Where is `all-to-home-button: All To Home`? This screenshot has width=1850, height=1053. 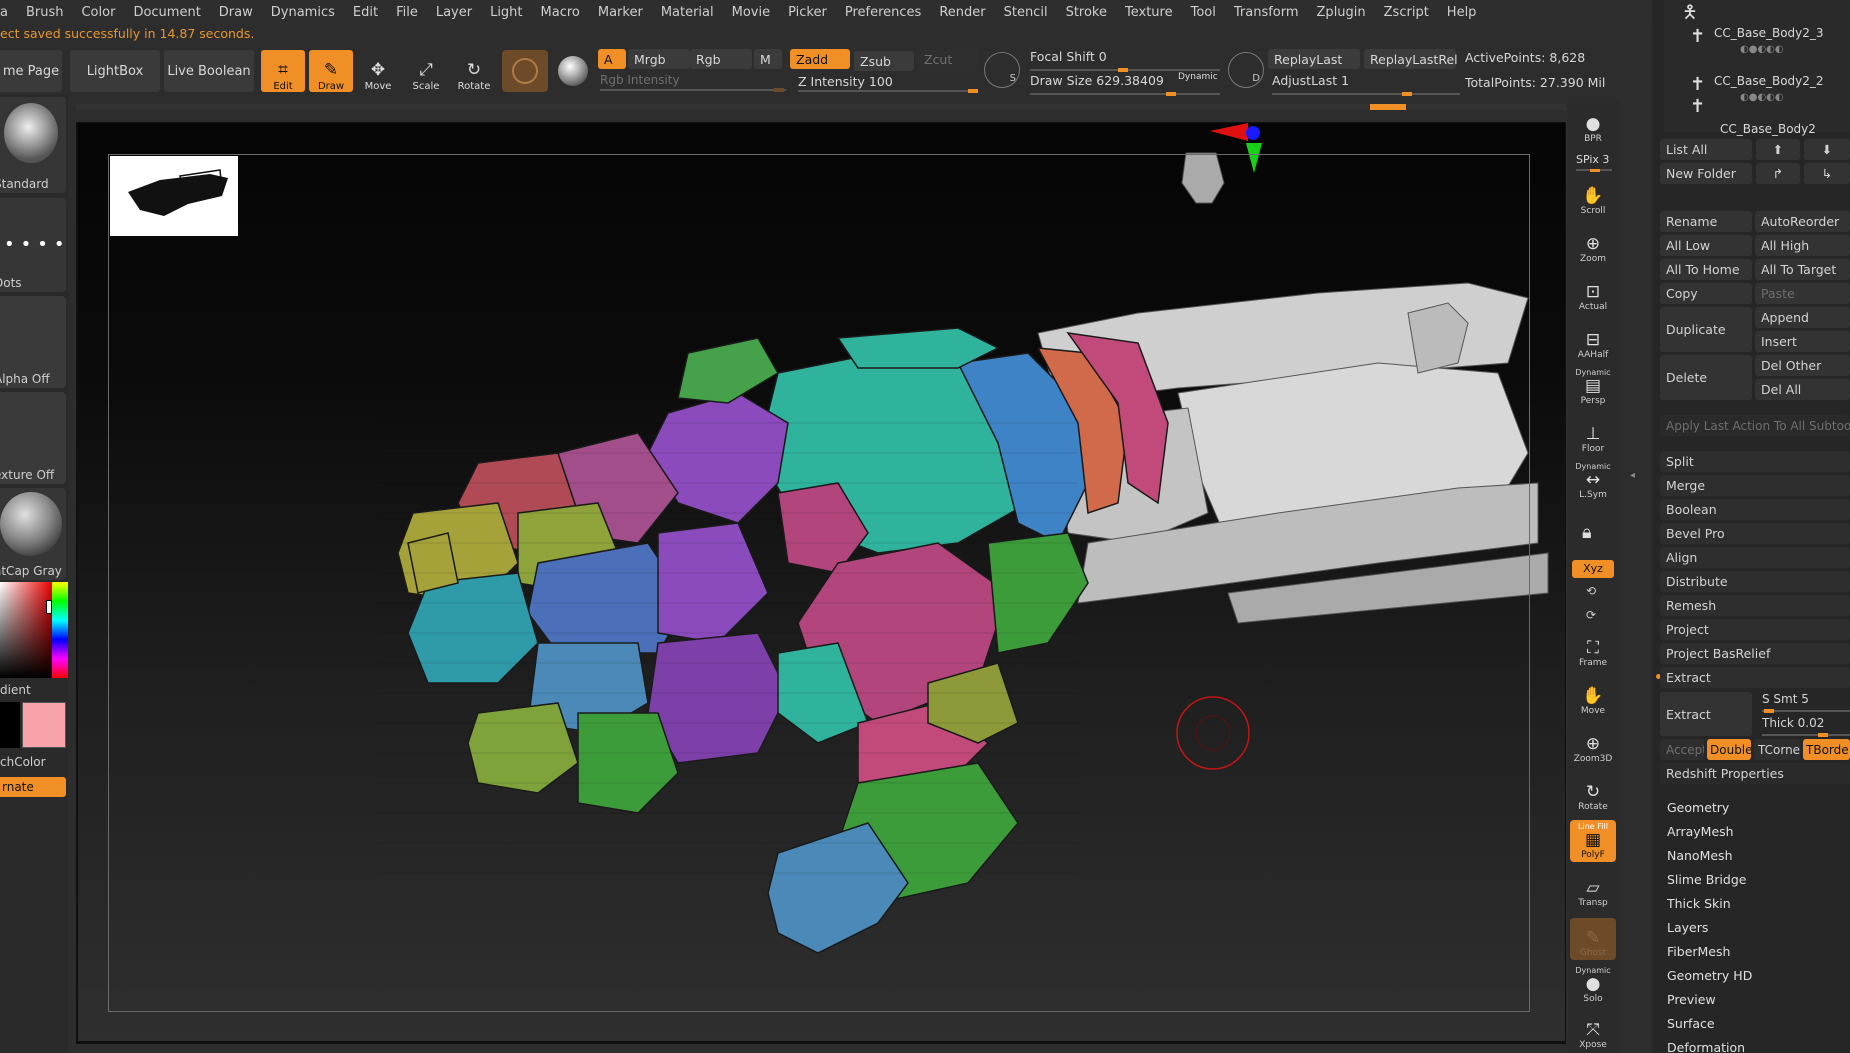 all-to-home-button: All To Home is located at coordinates (1706, 269).